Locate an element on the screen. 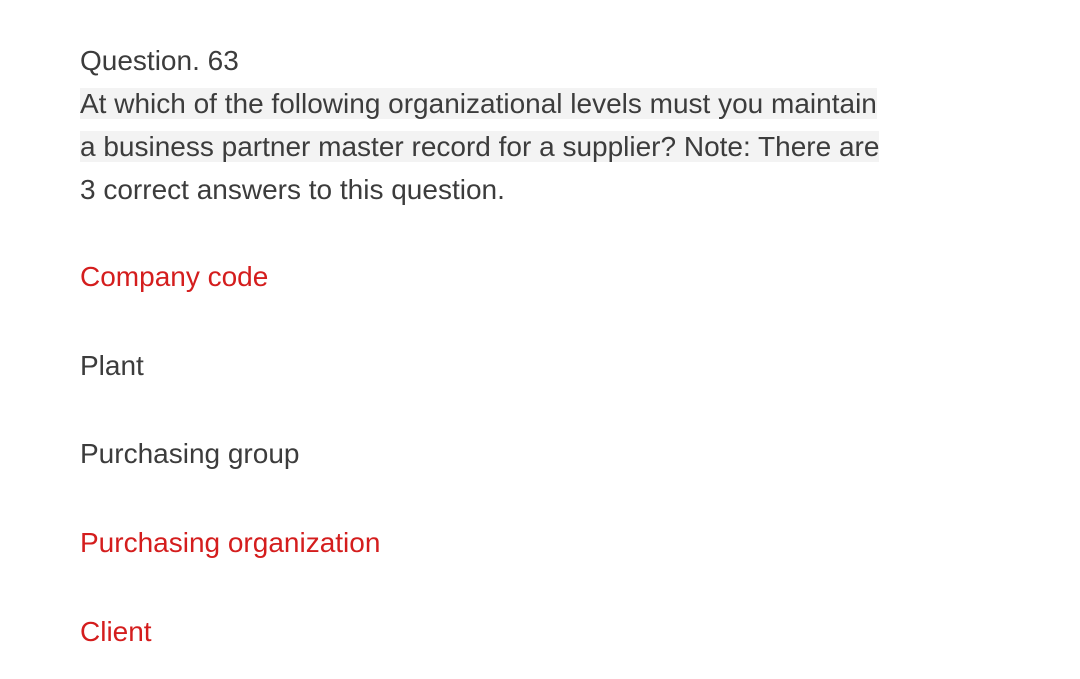 The image size is (1080, 679). answer-option-client: Client is located at coordinates (116, 632).